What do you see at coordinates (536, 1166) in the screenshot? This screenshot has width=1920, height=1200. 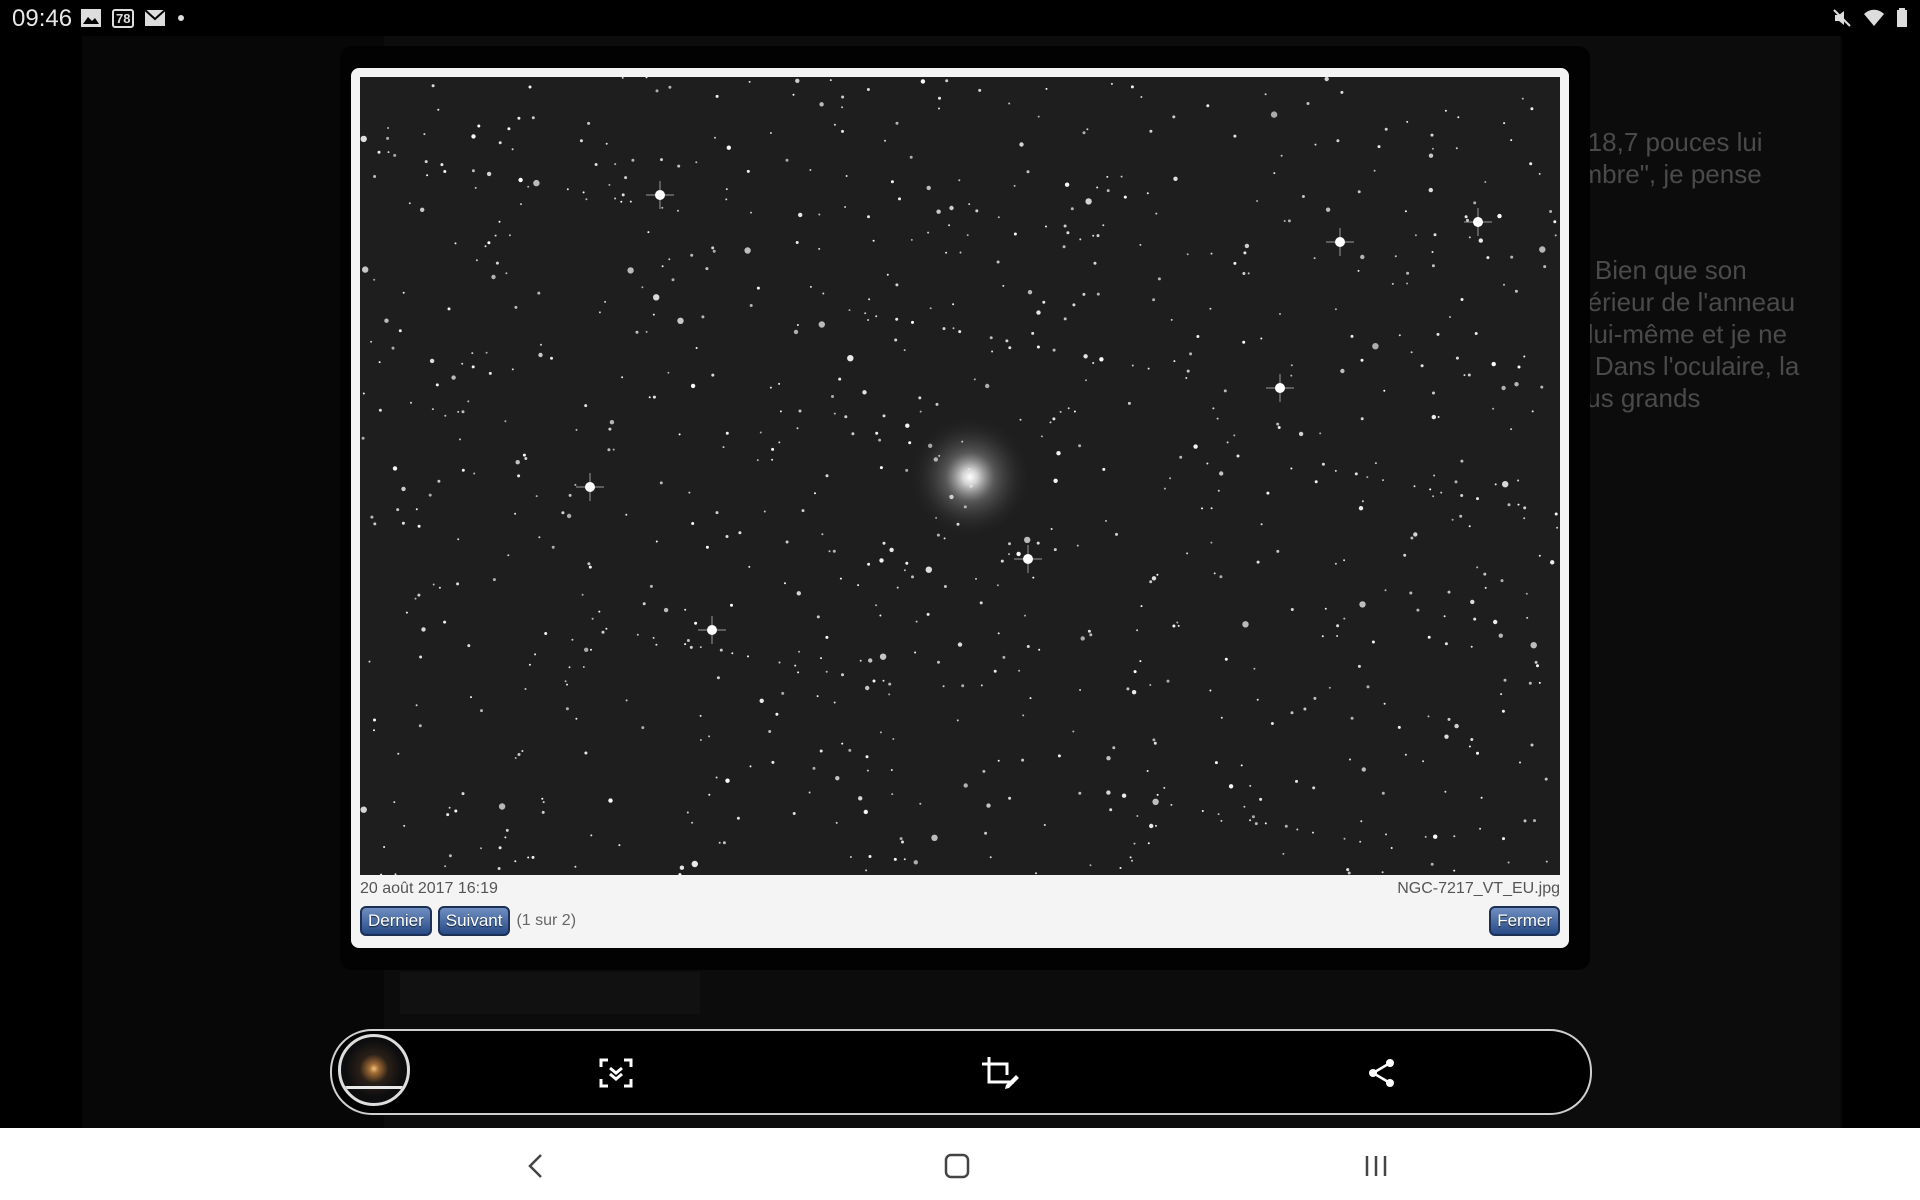 I see `back-icon` at bounding box center [536, 1166].